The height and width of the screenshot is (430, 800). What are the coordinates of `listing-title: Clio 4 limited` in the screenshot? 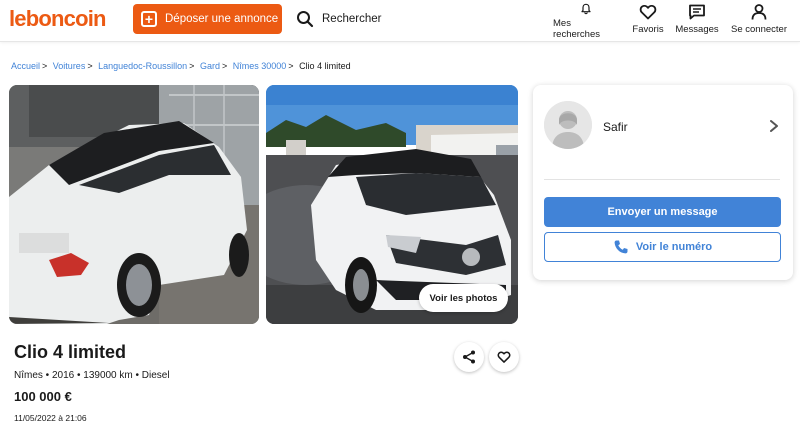 It's located at (70, 352).